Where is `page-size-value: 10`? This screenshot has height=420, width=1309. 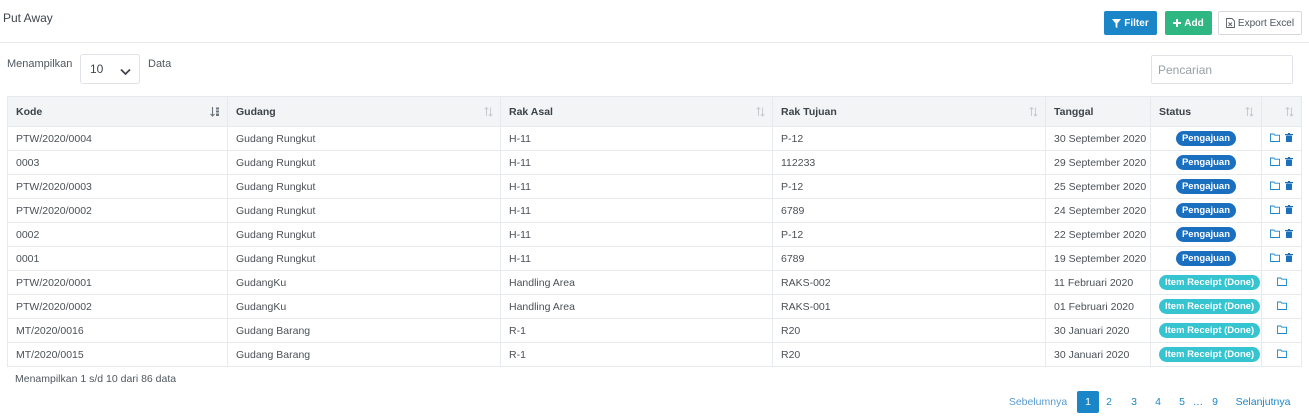
page-size-value: 10 is located at coordinates (97, 69).